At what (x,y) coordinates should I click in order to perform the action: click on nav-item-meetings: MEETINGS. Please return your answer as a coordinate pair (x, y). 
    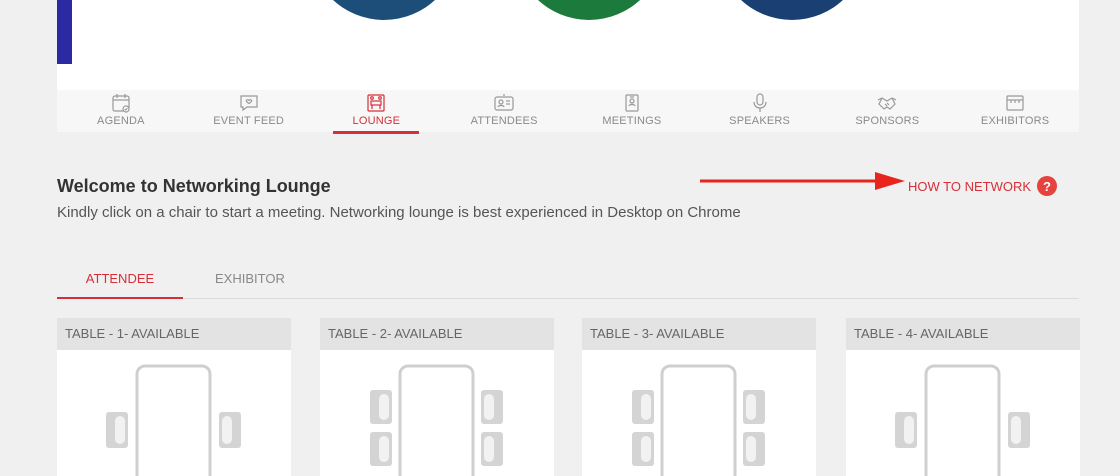
    Looking at the image, I should click on (632, 111).